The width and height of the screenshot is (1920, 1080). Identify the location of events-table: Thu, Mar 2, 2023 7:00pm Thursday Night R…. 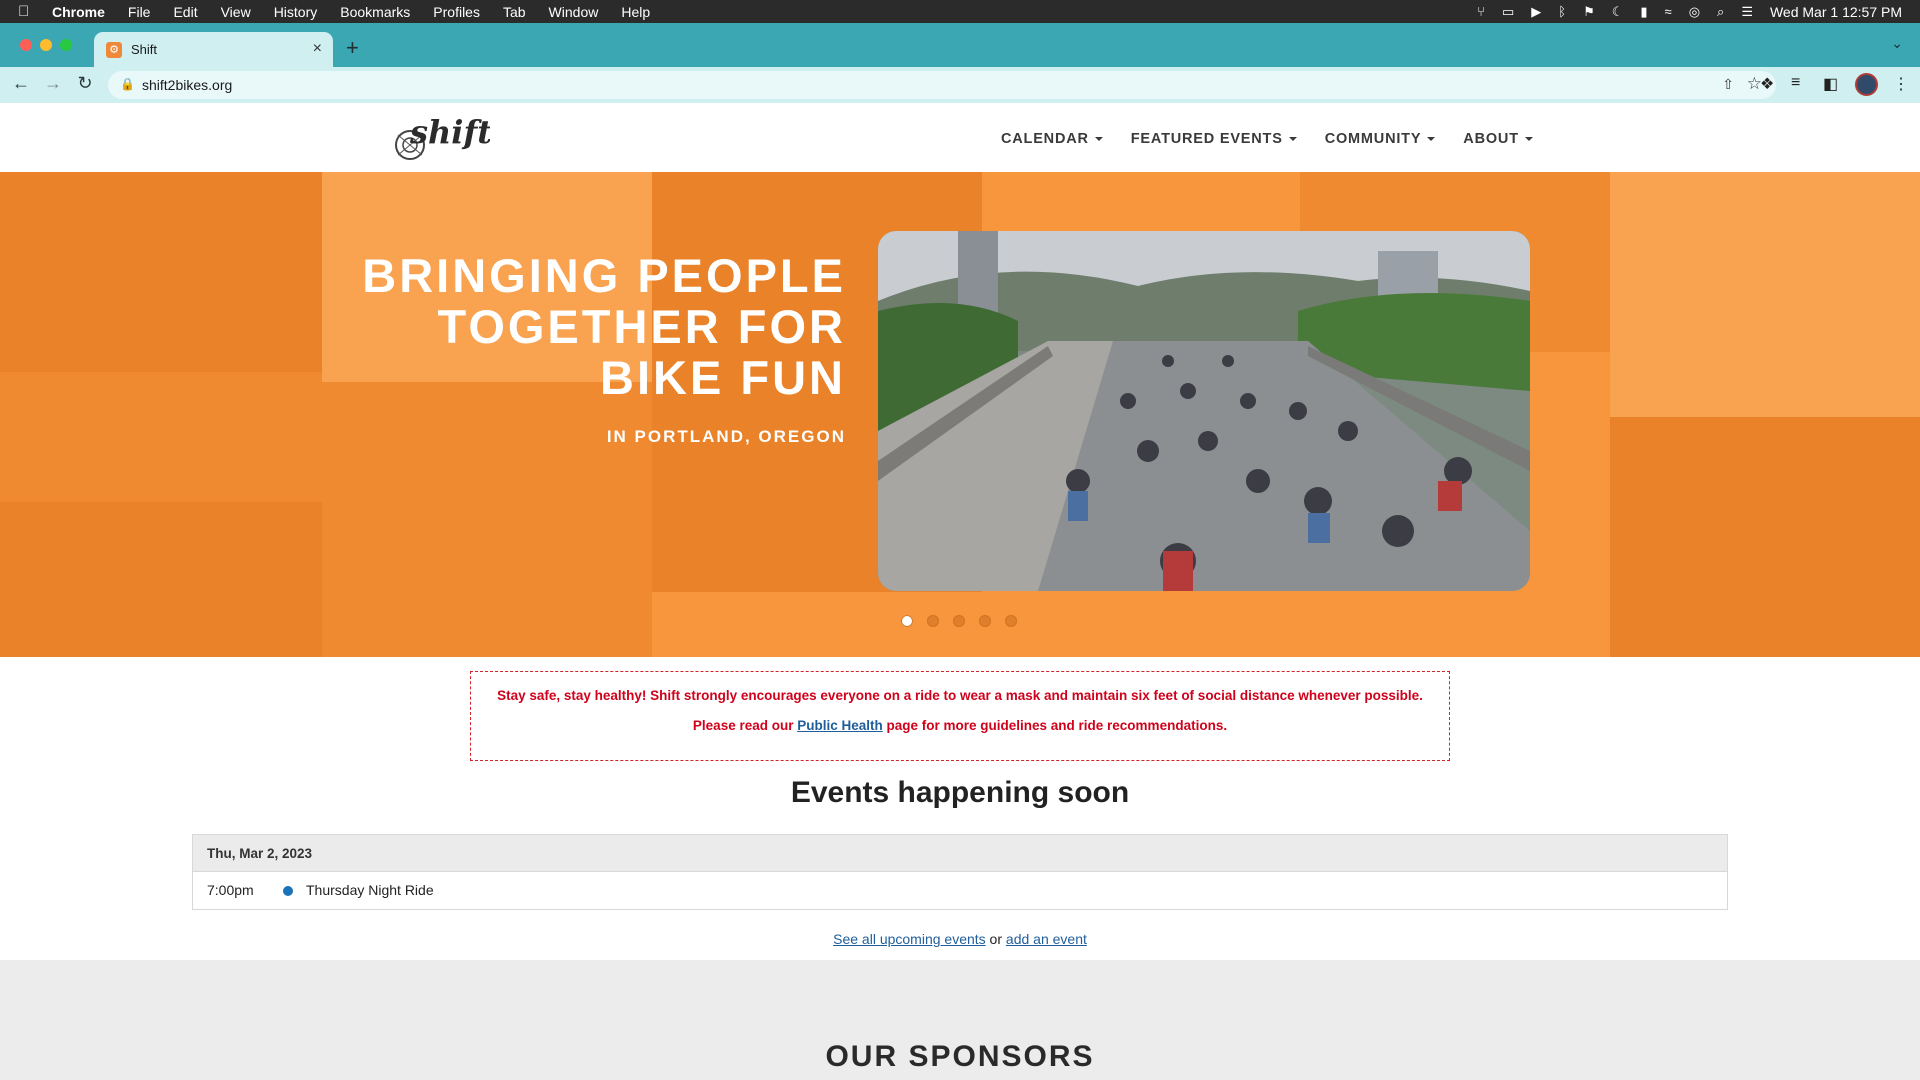
(960, 872).